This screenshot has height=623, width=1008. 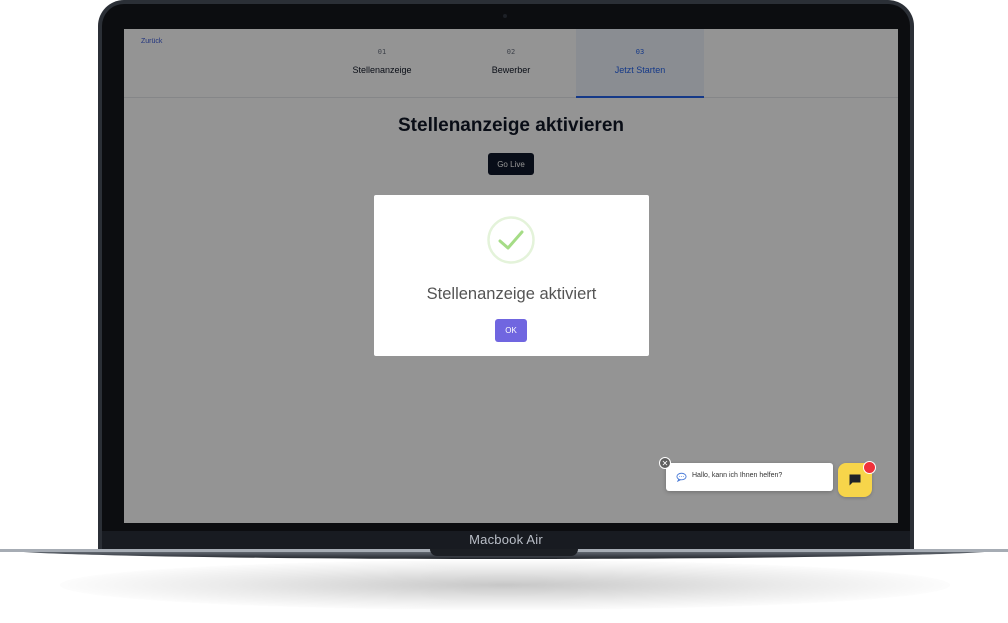 What do you see at coordinates (737, 475) in the screenshot?
I see `chat-greeting-text: Hallo, kann ich Ihnen helfen?` at bounding box center [737, 475].